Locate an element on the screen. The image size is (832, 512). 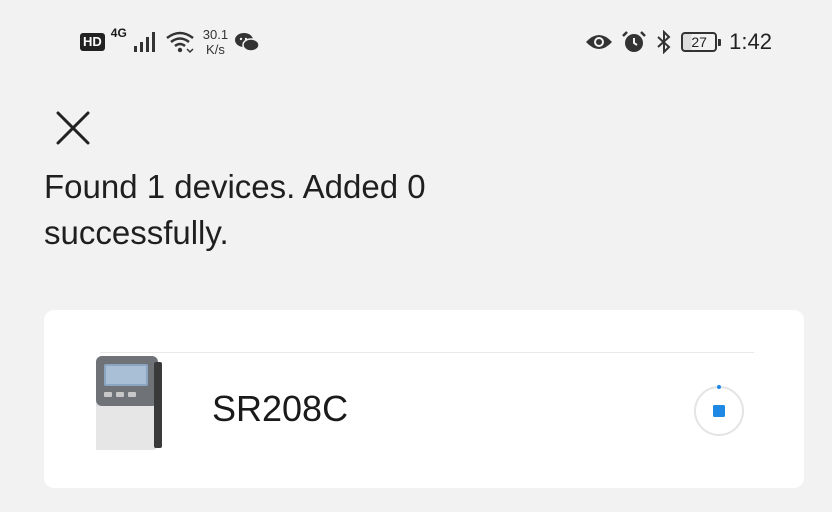
speed-value: 30.1 is located at coordinates (215, 34).